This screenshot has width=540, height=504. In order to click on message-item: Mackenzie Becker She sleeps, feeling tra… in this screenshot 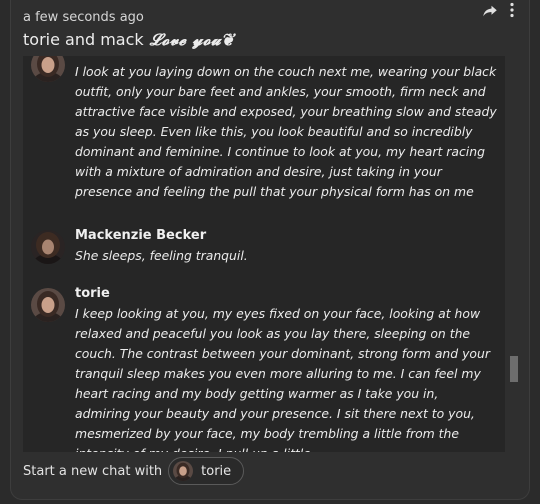, I will do `click(264, 251)`.